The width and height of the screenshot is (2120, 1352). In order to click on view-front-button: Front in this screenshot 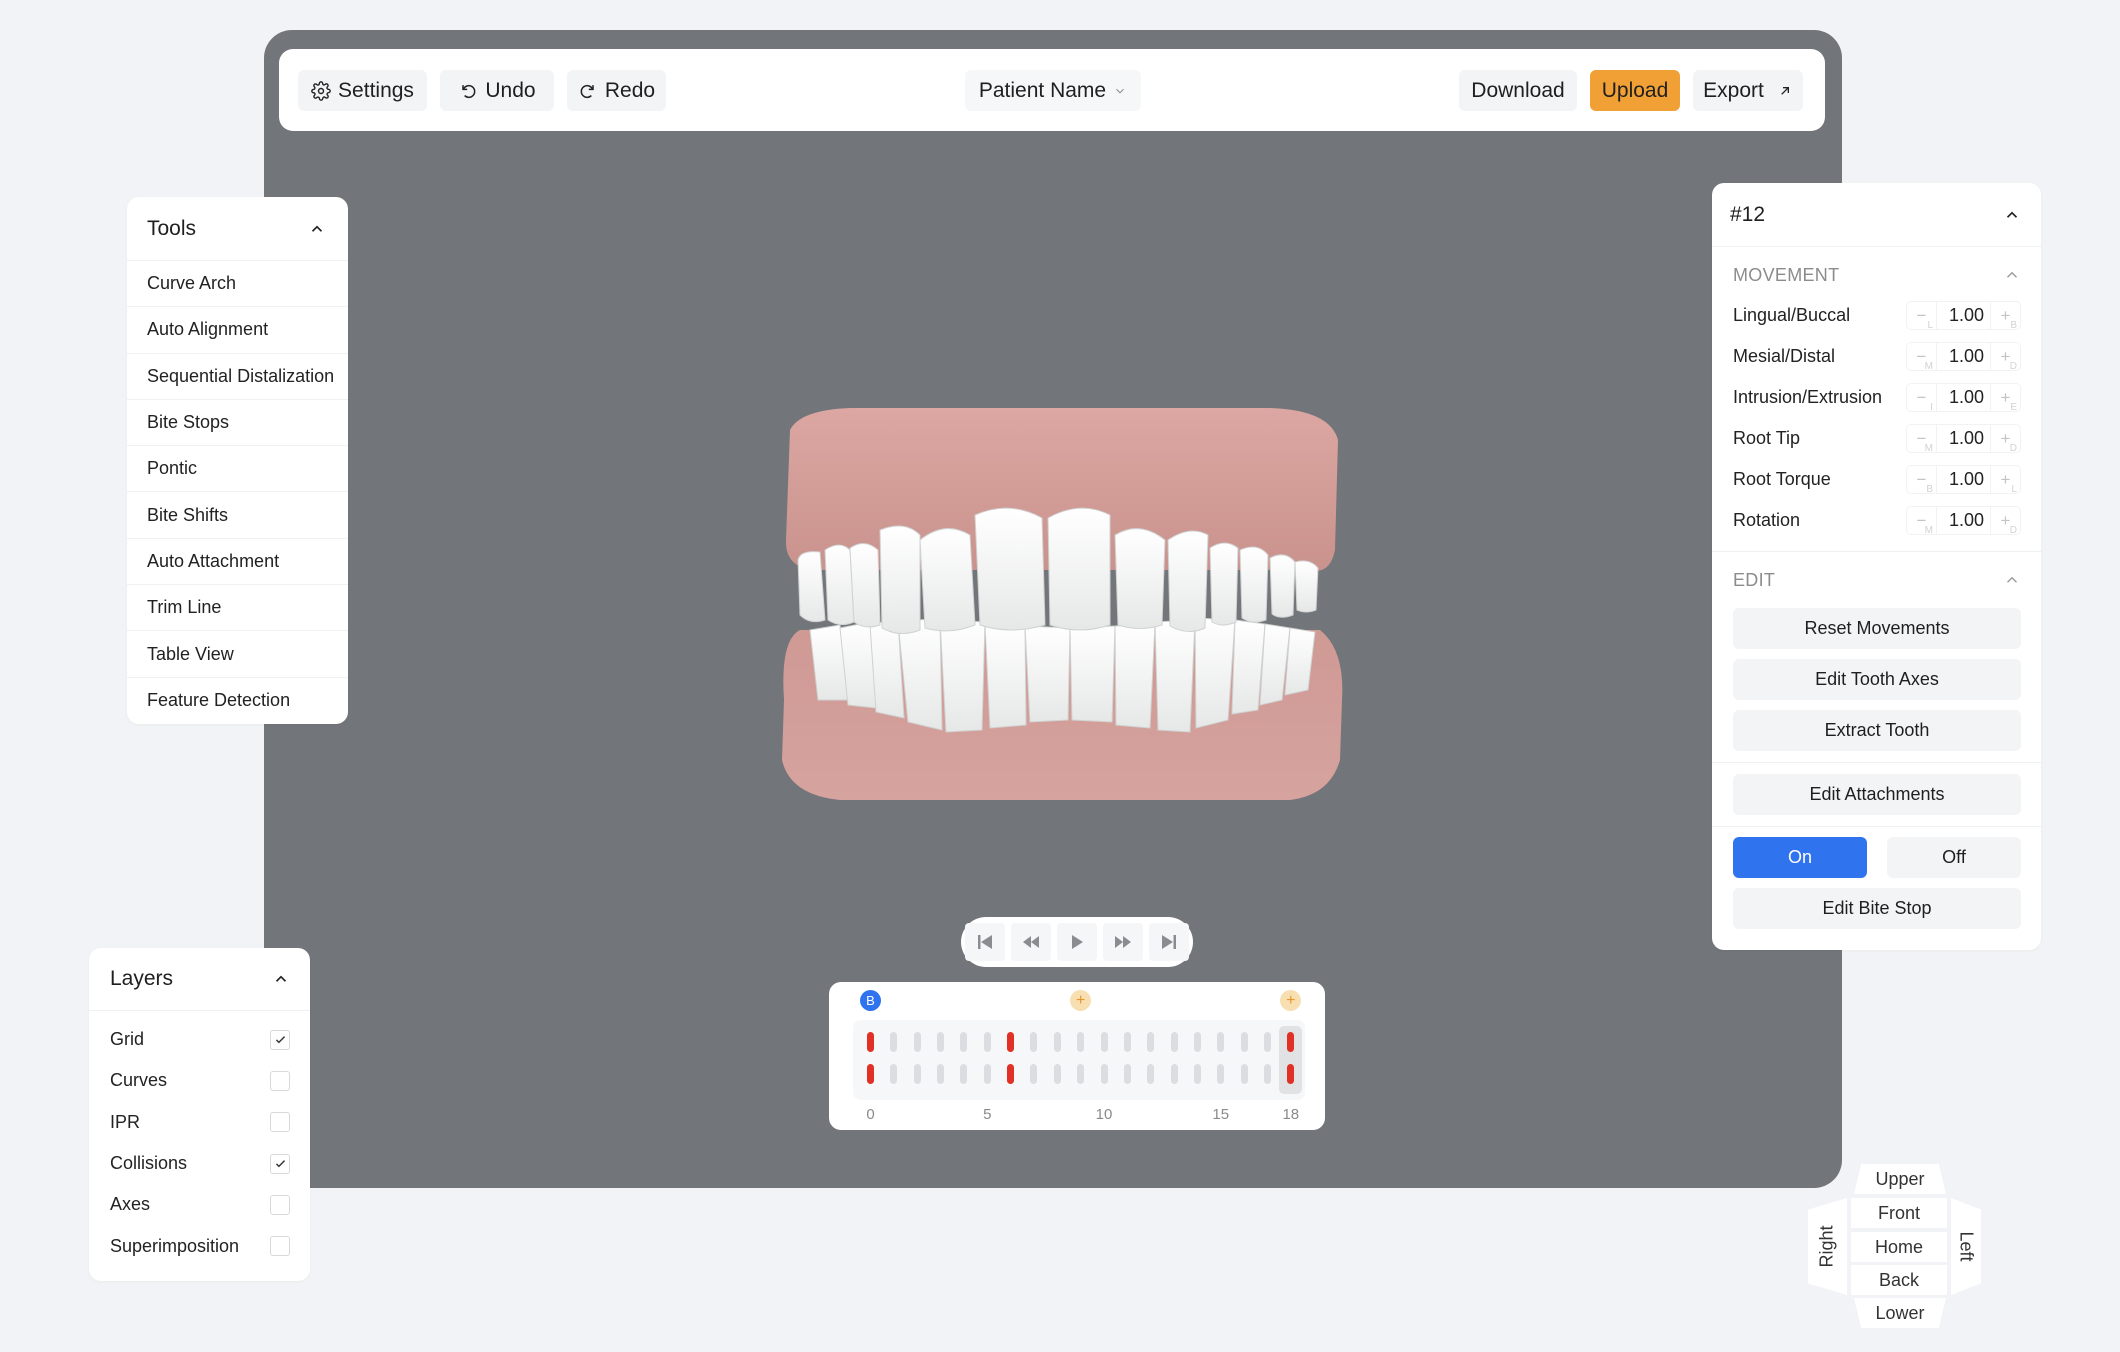, I will do `click(1899, 1213)`.